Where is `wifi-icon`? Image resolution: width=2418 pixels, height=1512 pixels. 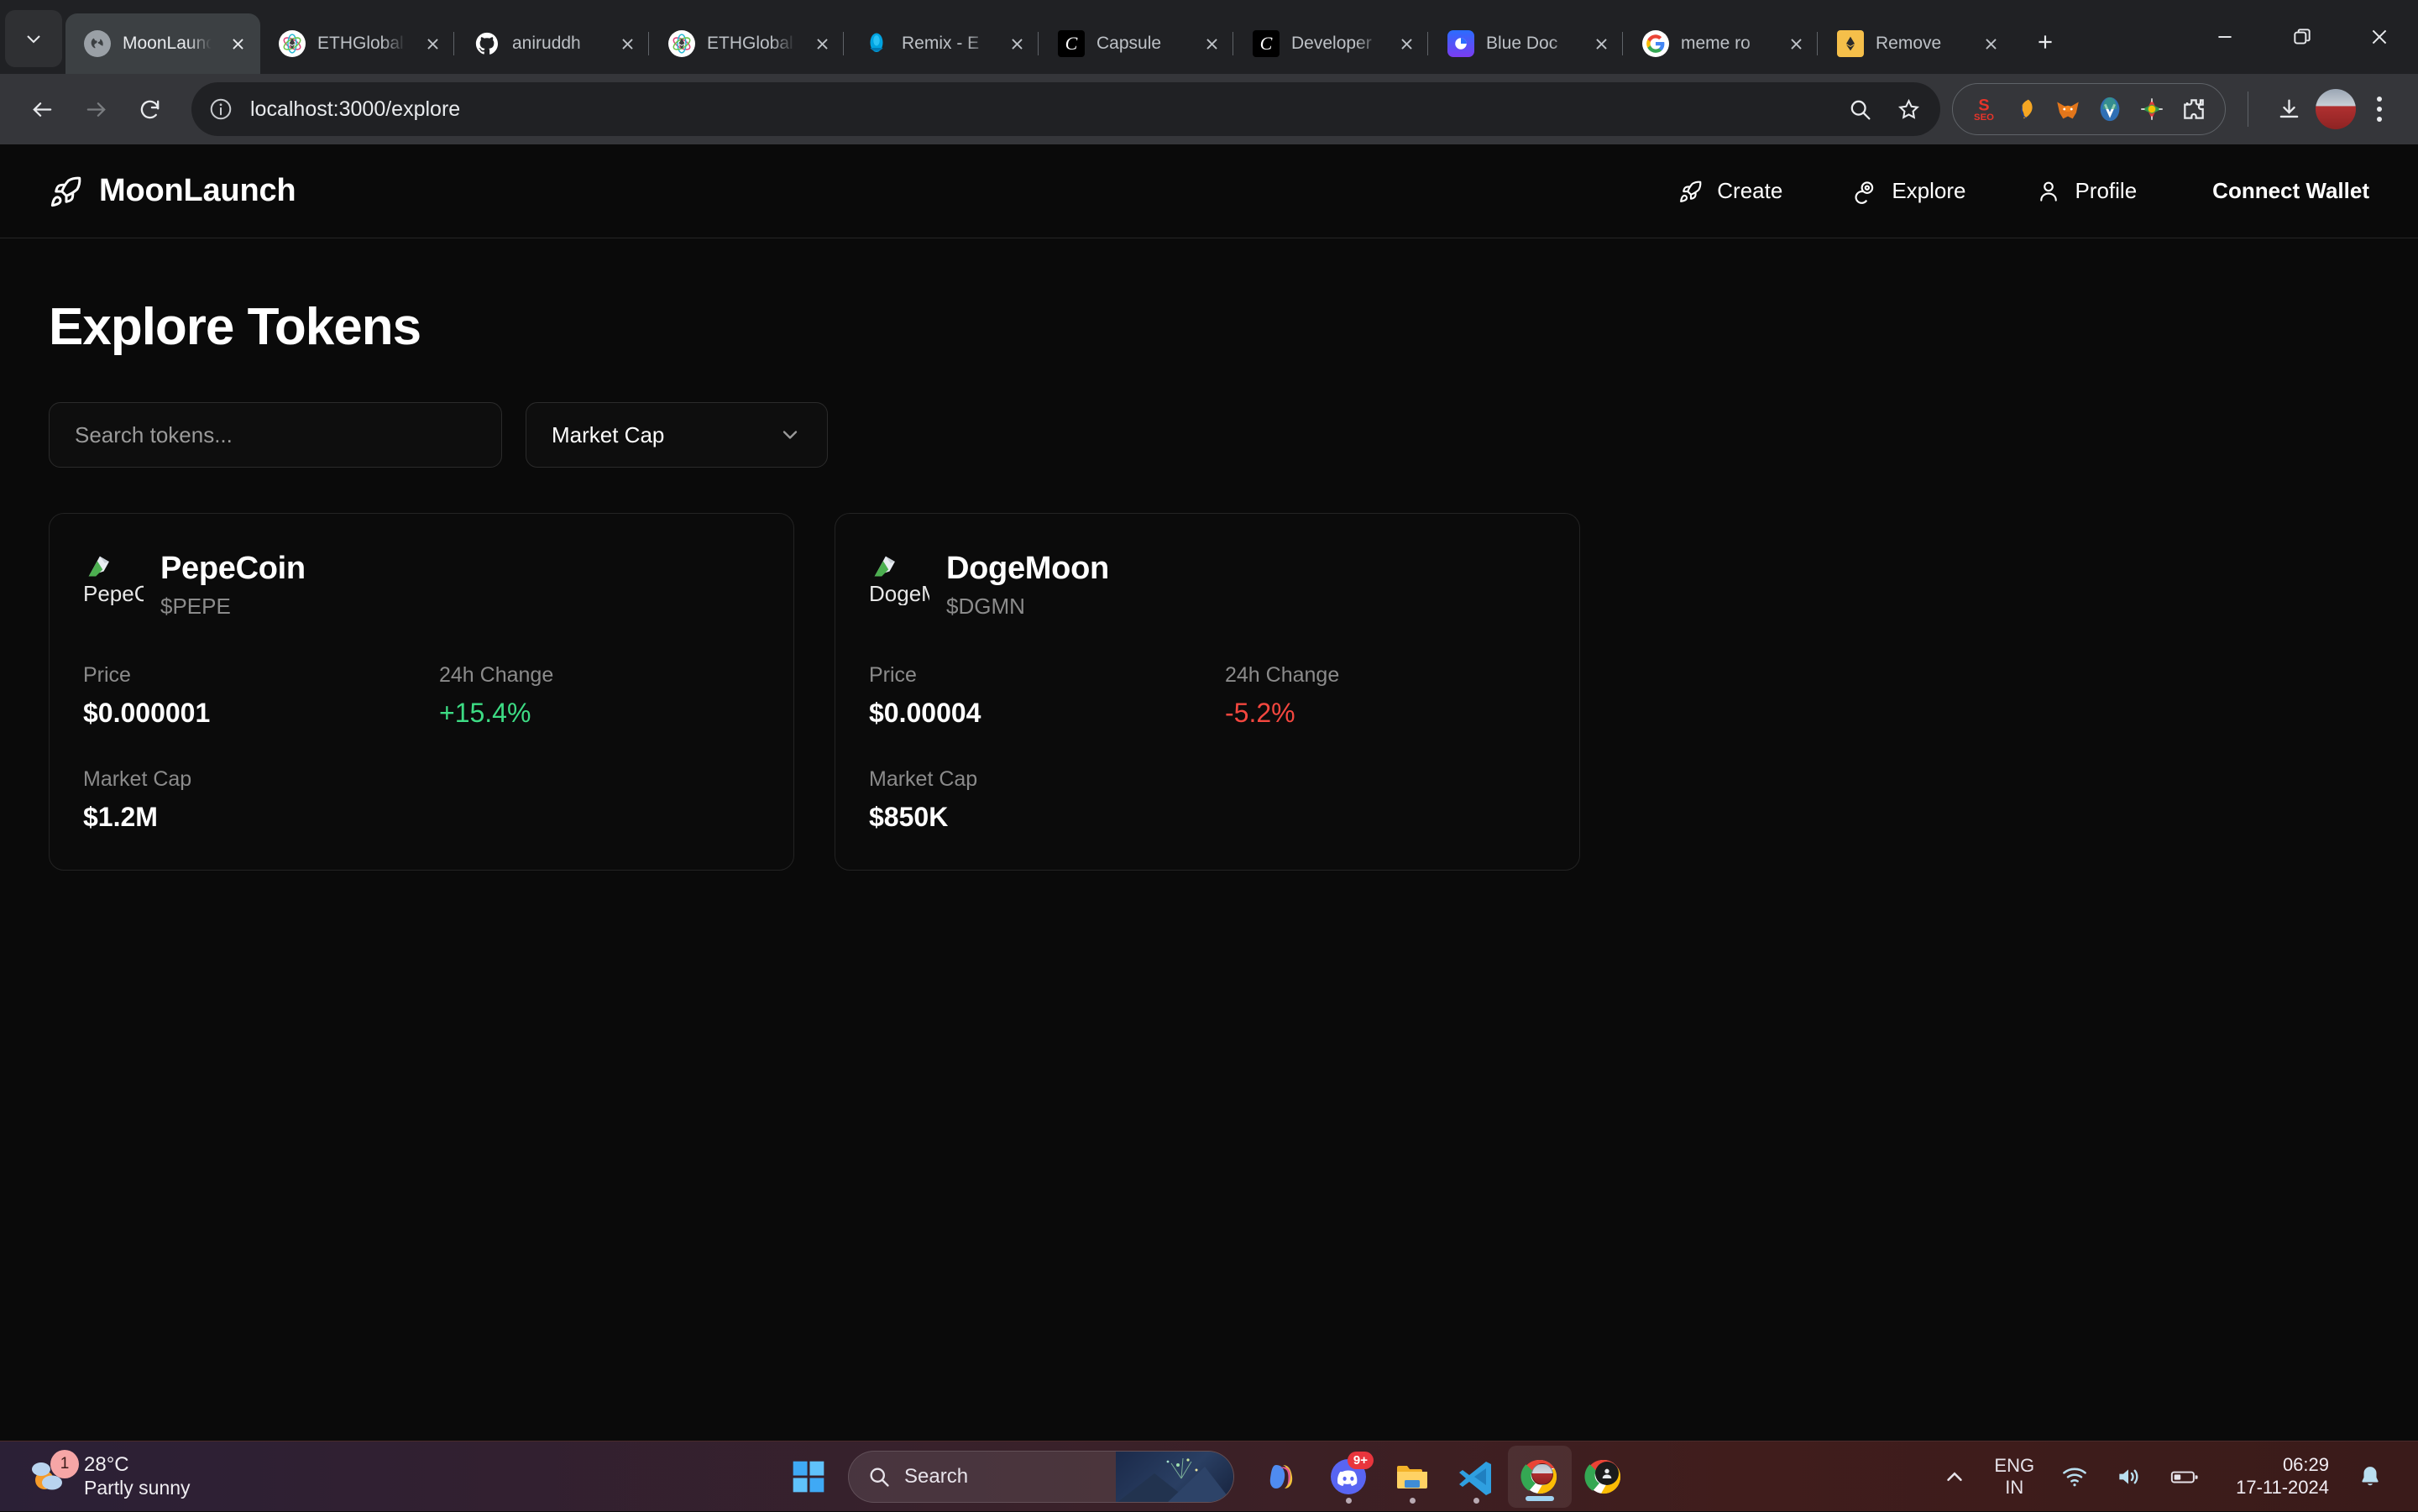 wifi-icon is located at coordinates (2074, 1476).